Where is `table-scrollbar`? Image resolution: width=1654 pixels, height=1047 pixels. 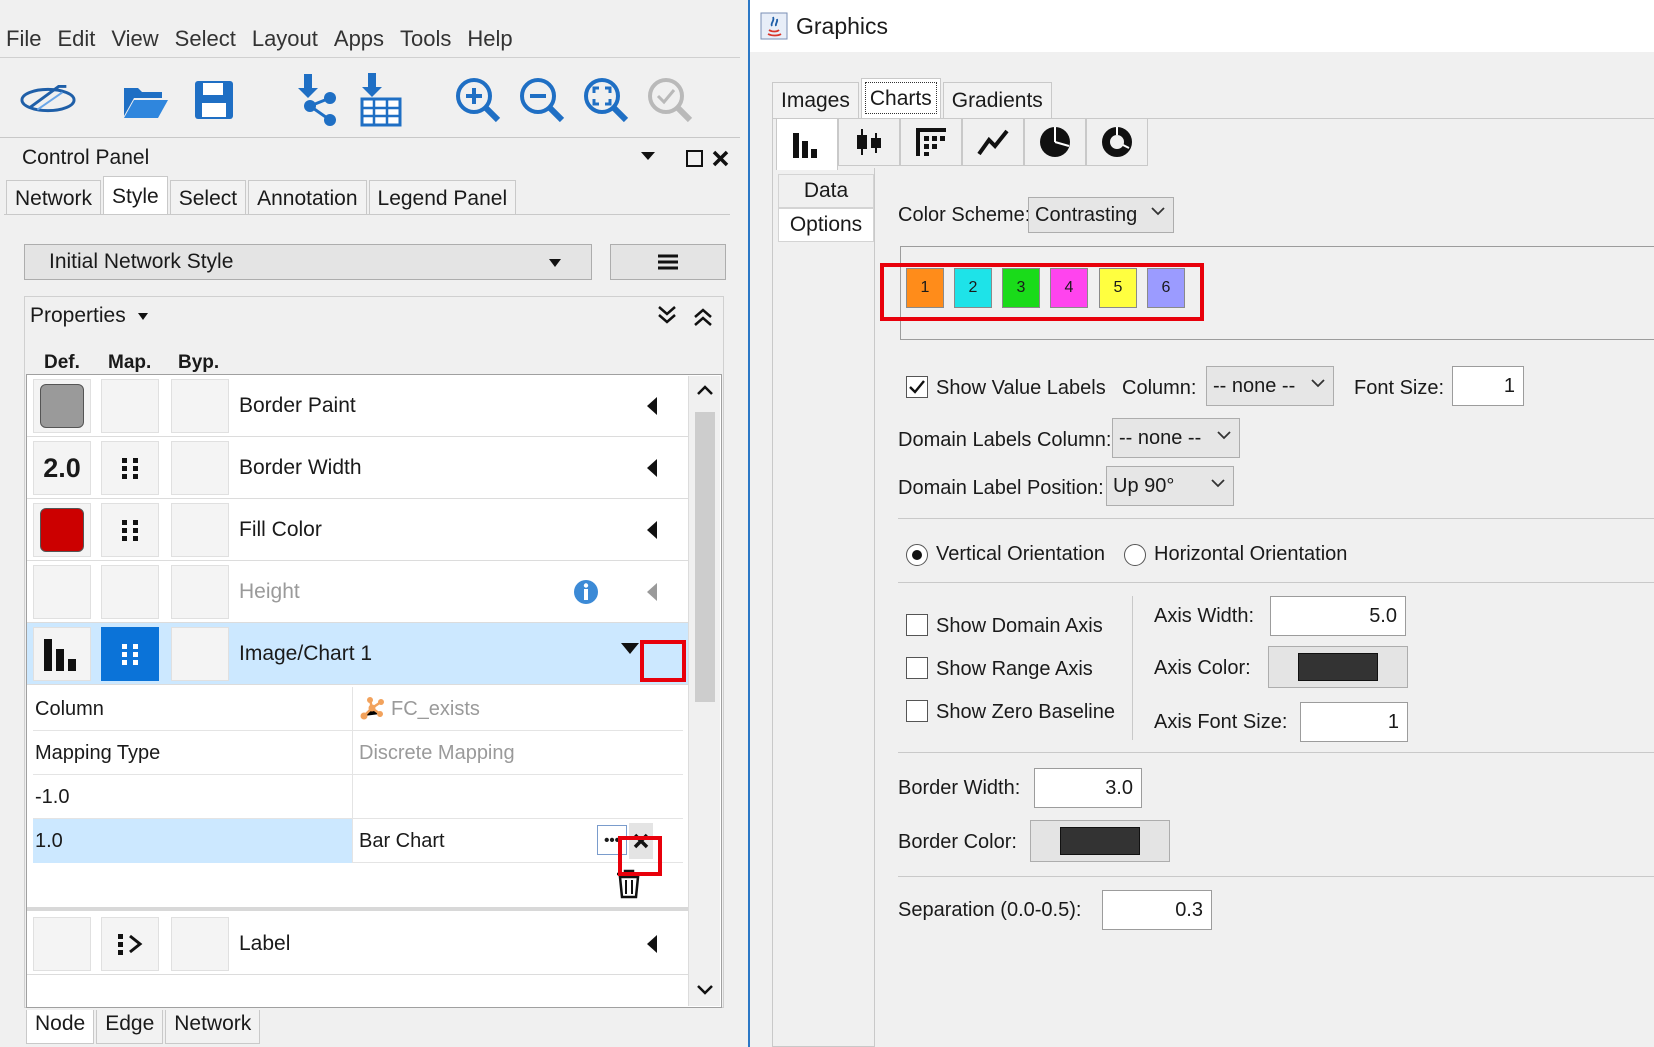 table-scrollbar is located at coordinates (704, 691).